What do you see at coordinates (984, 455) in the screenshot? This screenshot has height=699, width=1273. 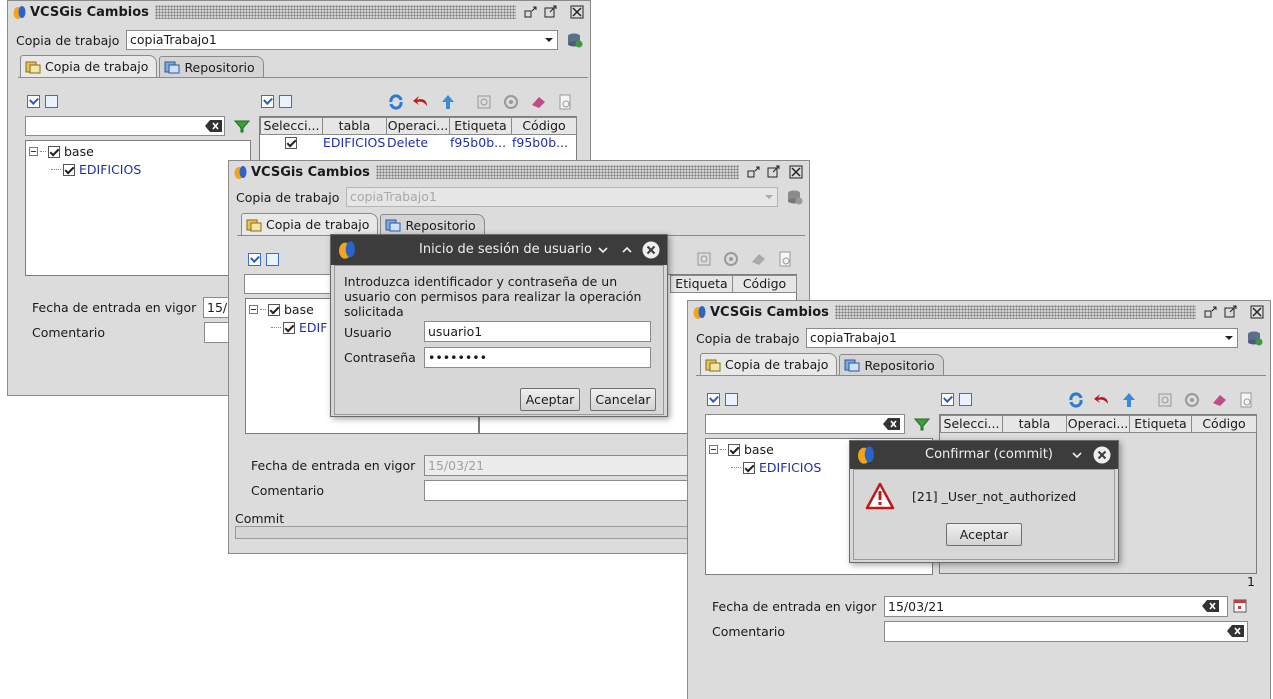 I see `dialog-titlebar: Confirmar (commit)` at bounding box center [984, 455].